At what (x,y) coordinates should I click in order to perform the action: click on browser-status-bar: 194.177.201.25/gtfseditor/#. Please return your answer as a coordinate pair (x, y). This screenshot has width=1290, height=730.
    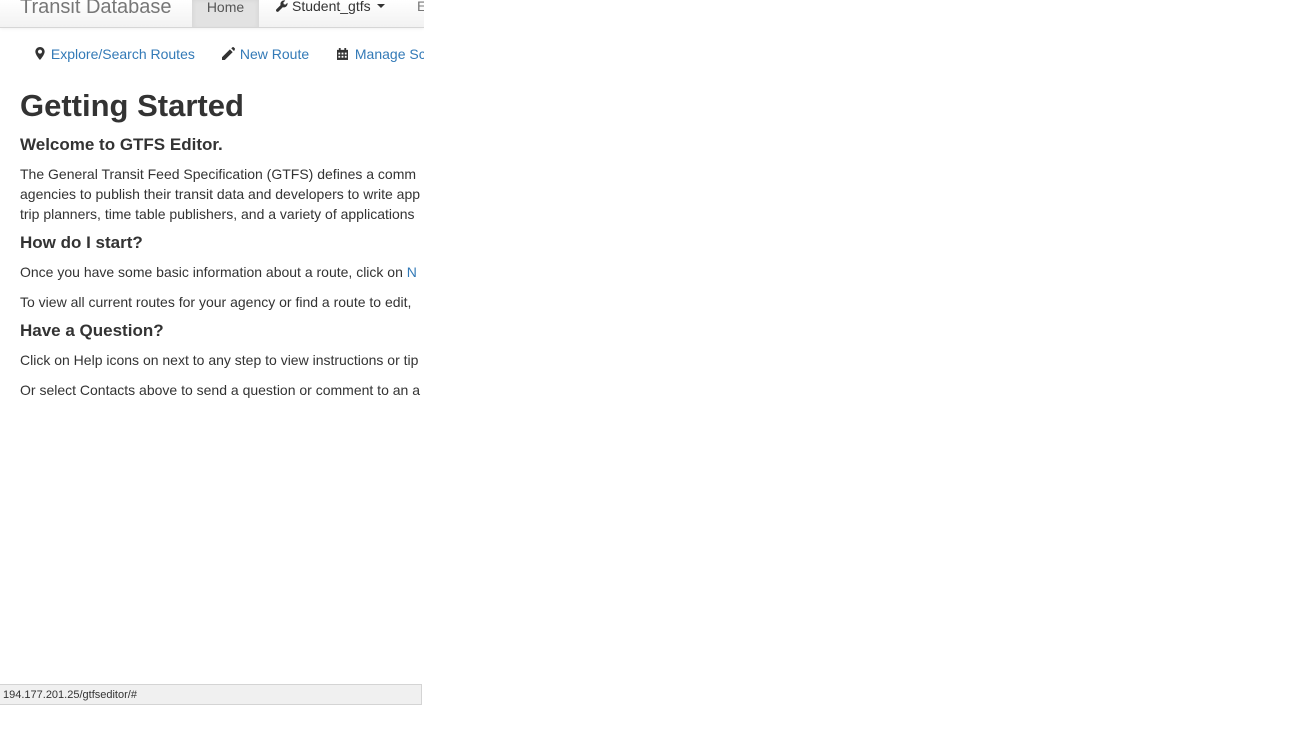
    Looking at the image, I should click on (211, 694).